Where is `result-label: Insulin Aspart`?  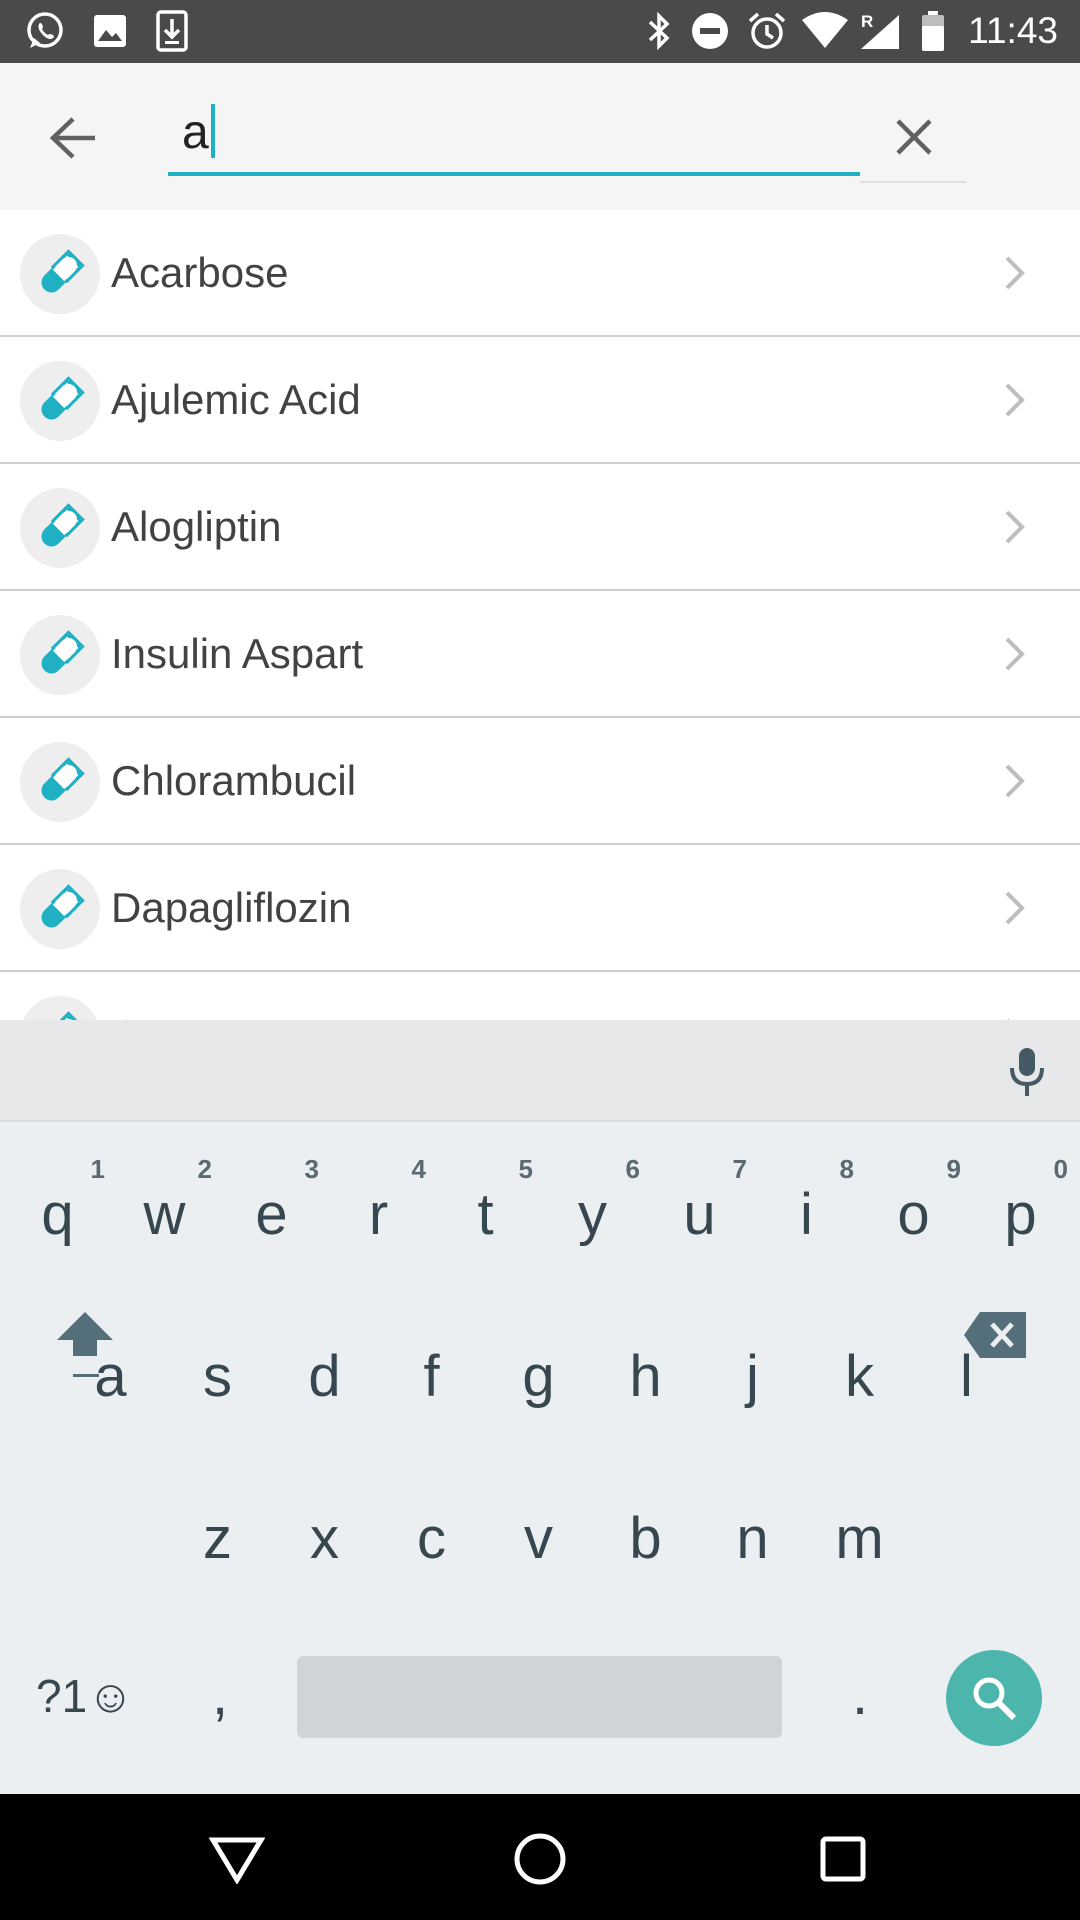
result-label: Insulin Aspart is located at coordinates (237, 653).